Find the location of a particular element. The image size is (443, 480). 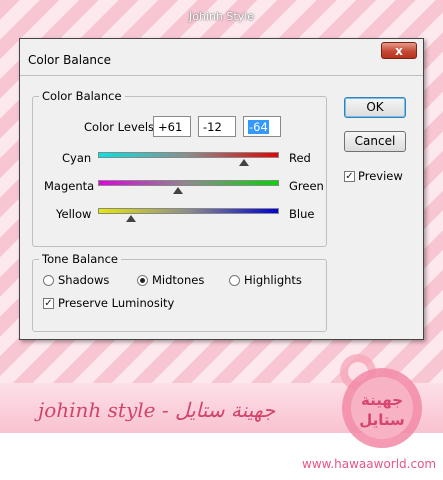

slider-yellow-label: Yellow is located at coordinates (74, 214).